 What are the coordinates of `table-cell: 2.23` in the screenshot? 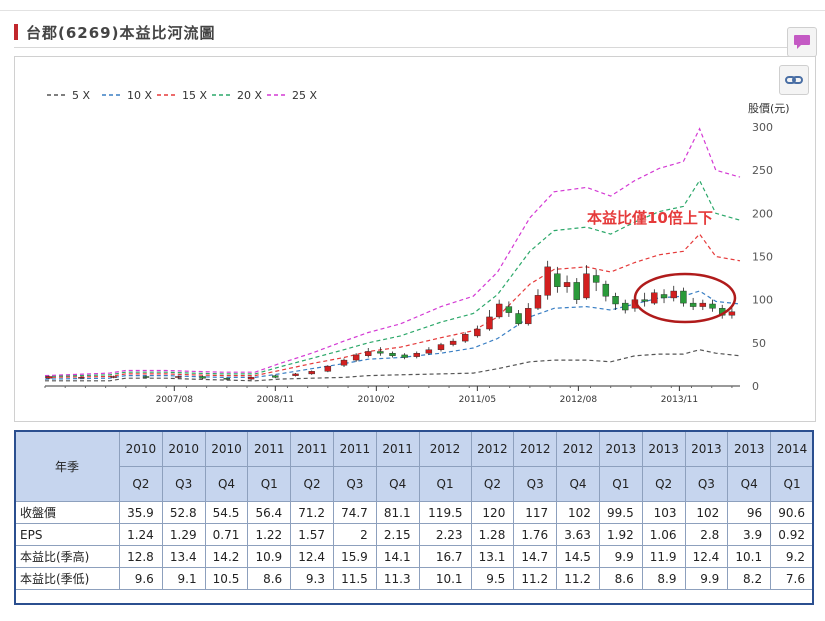 It's located at (445, 534).